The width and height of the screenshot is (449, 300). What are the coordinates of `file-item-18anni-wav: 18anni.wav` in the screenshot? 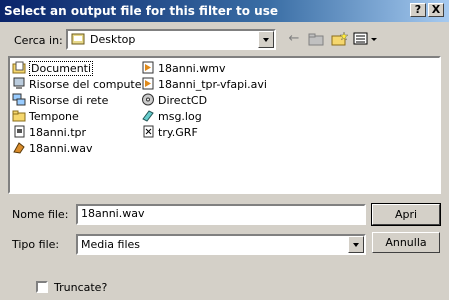 It's located at (52, 149).